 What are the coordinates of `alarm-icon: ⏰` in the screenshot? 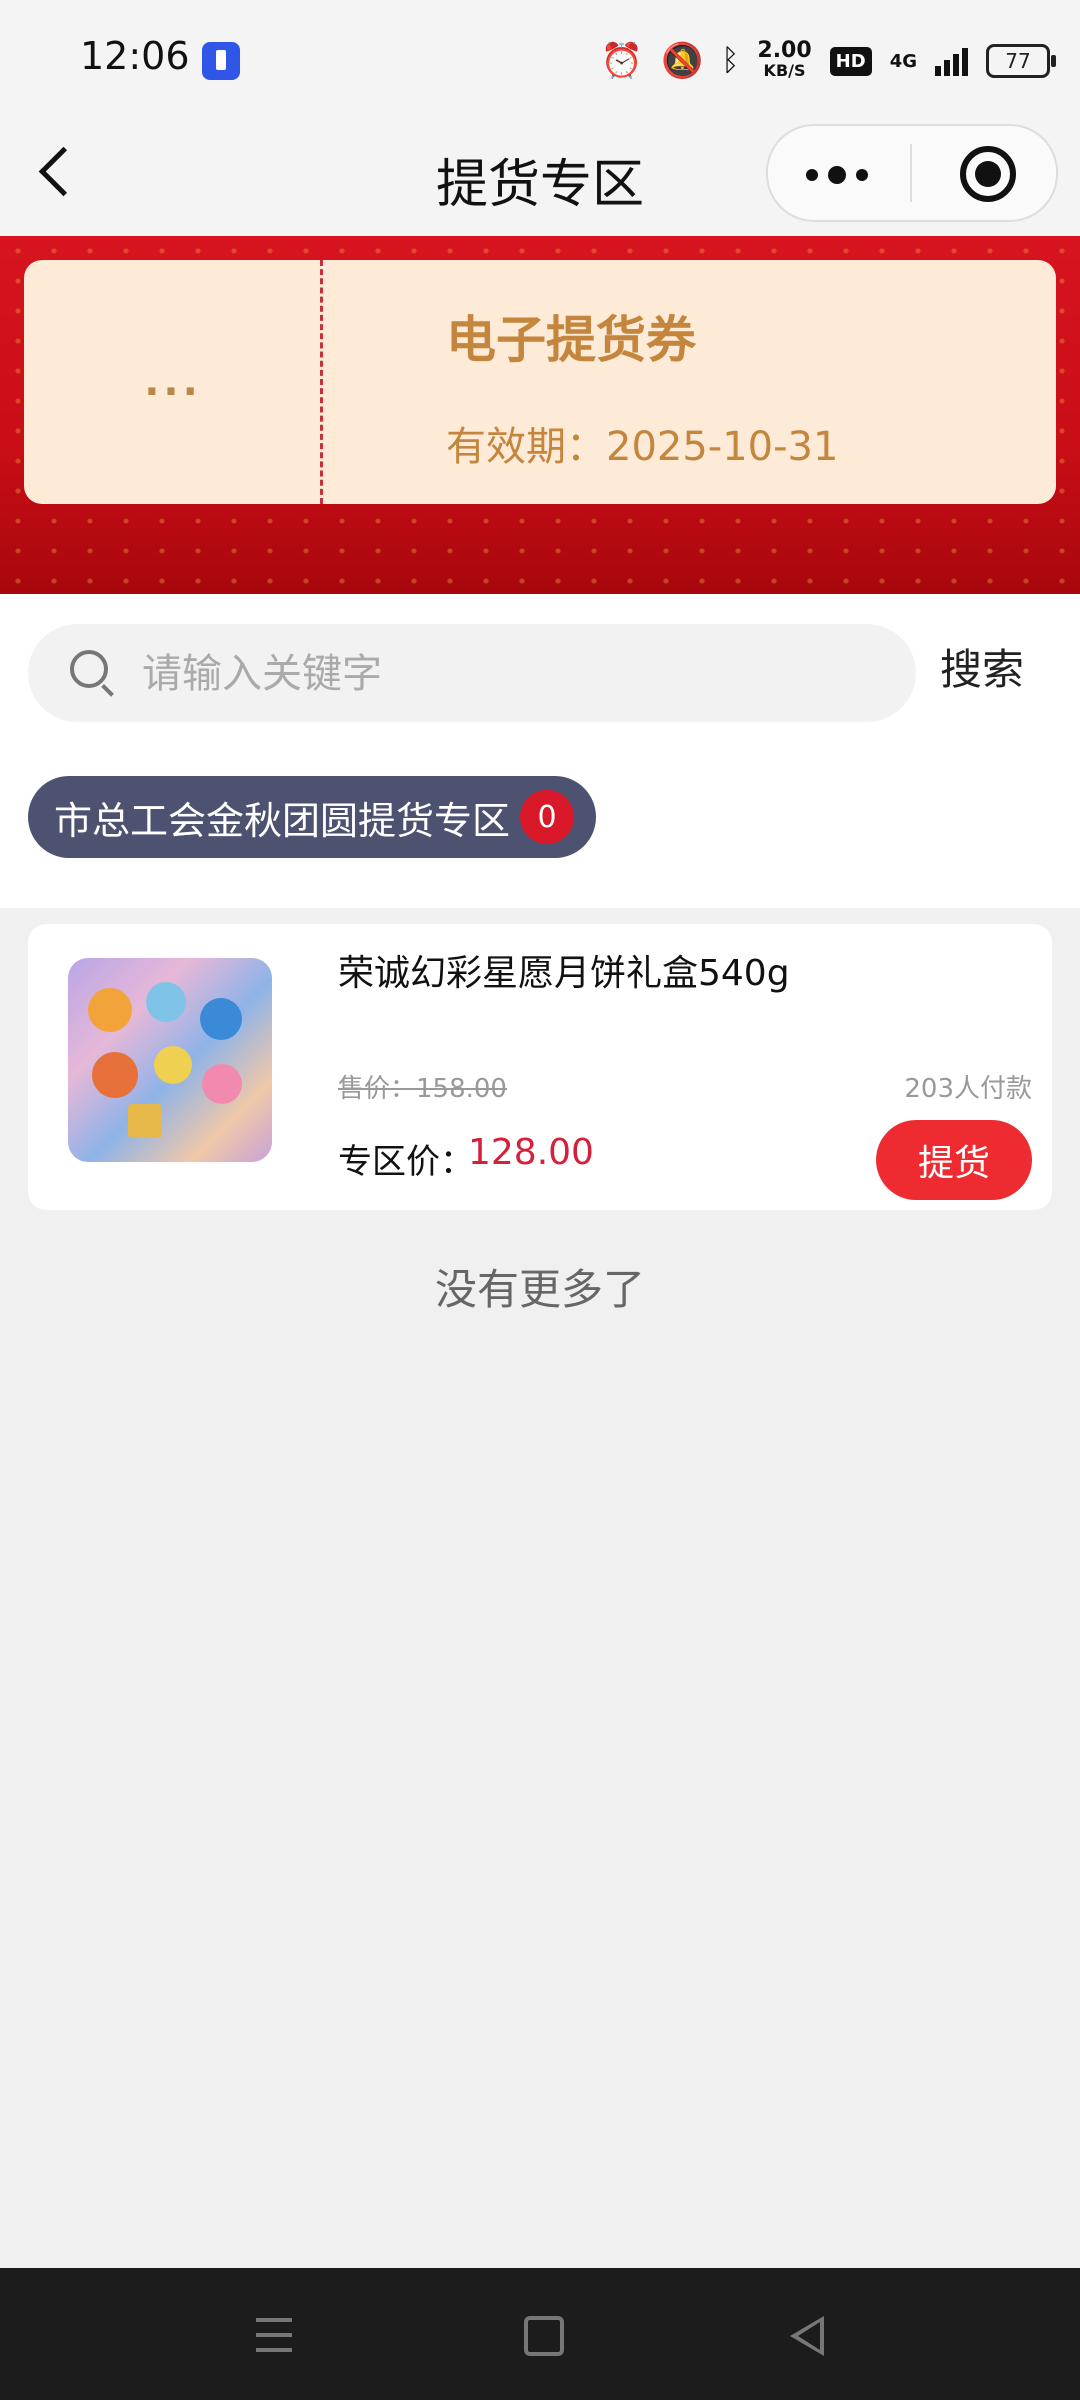 It's located at (622, 61).